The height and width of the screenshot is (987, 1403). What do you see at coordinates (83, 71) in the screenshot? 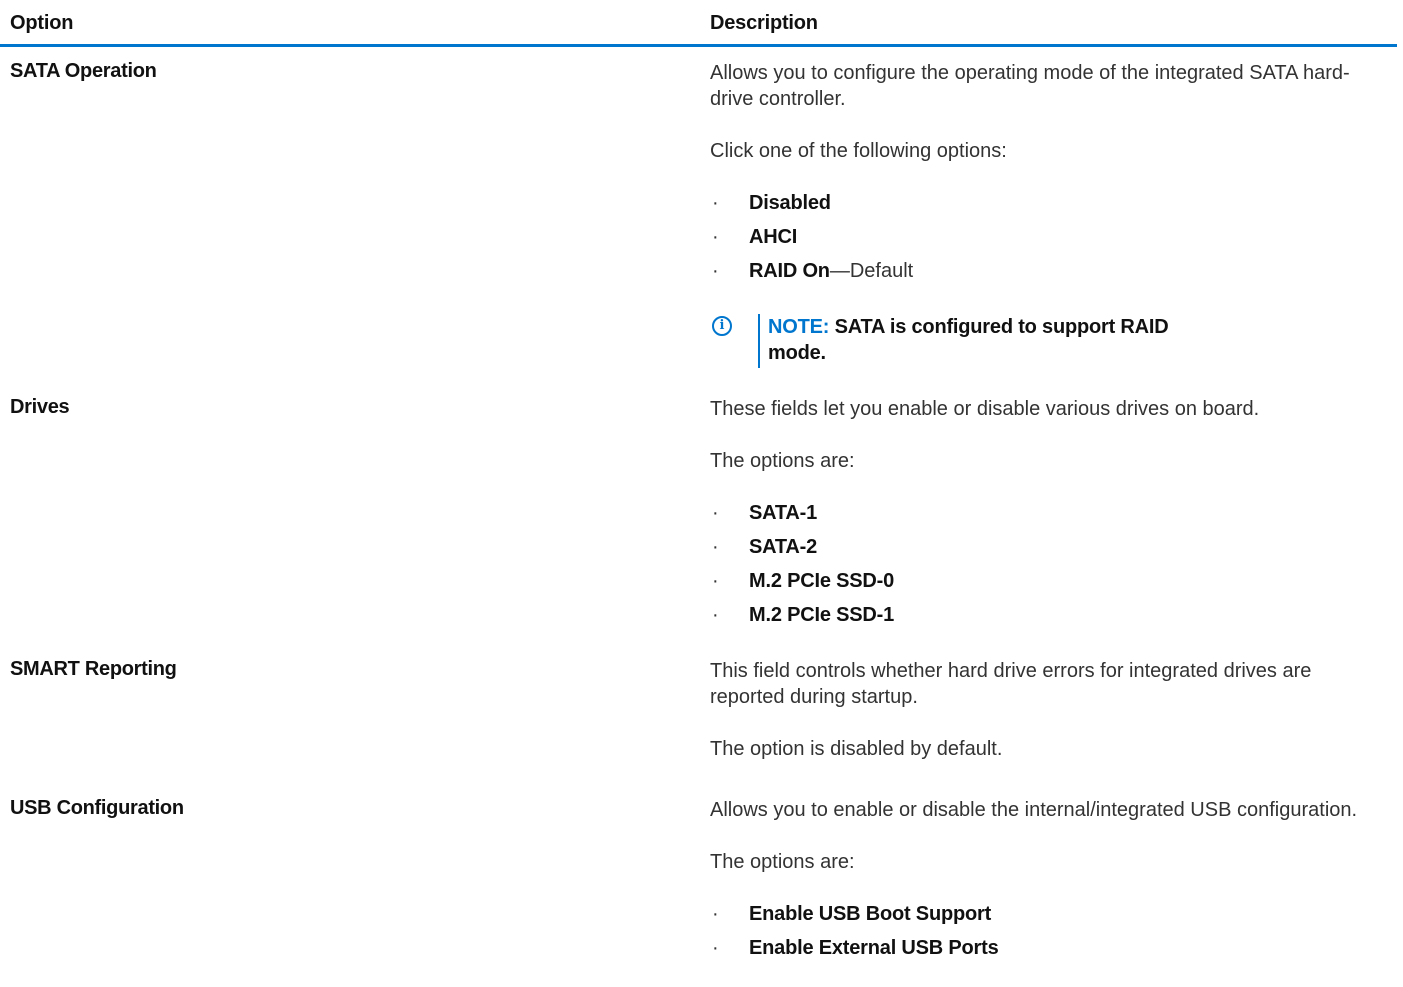
I see `option-name: SATA Operation` at bounding box center [83, 71].